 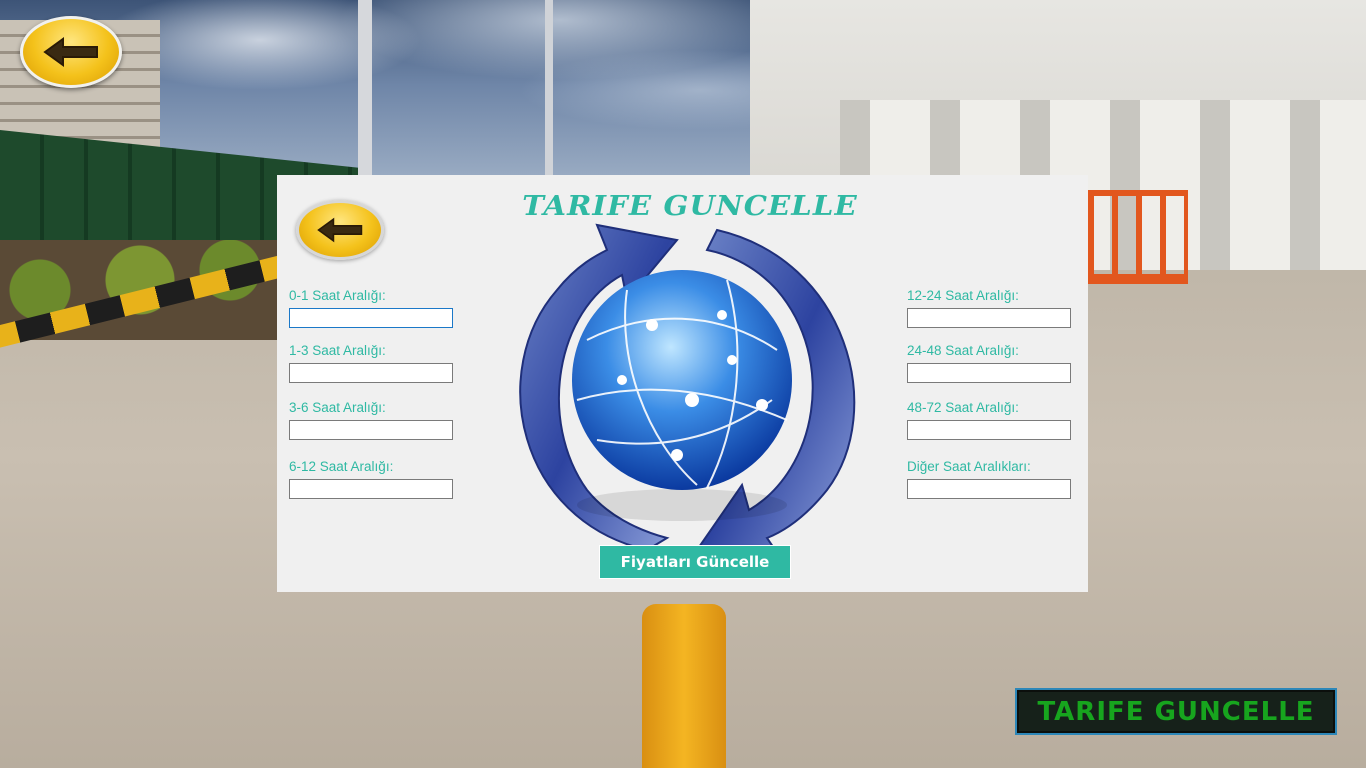 I want to click on field-label-3-6: 3-6 Saat Aralığı:, so click(x=337, y=407).